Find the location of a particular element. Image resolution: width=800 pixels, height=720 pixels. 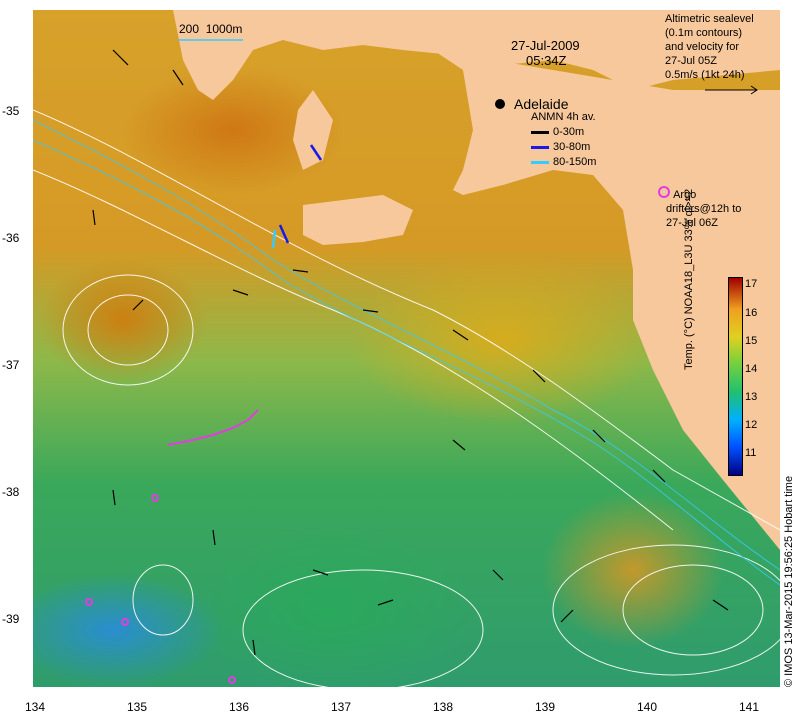

credit-text: © IMOS 13-Mar-2015 19:56:25 Hobart time is located at coordinates (789, 581).